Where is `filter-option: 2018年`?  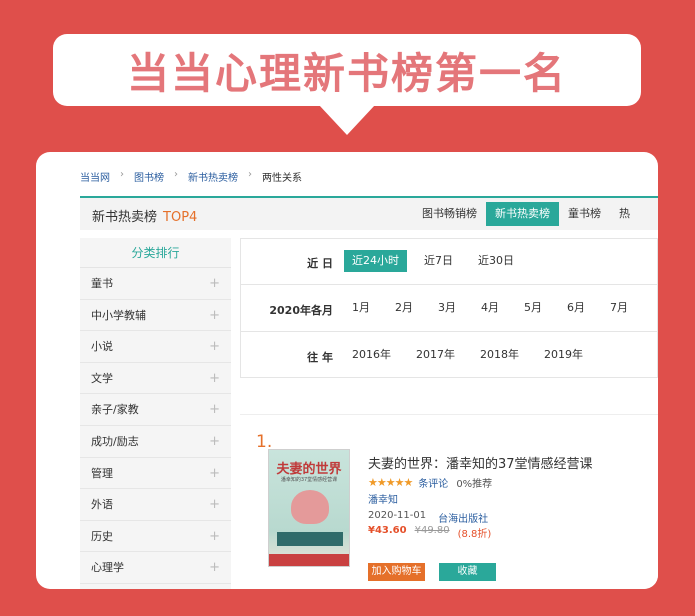
filter-option: 2018年 is located at coordinates (499, 355).